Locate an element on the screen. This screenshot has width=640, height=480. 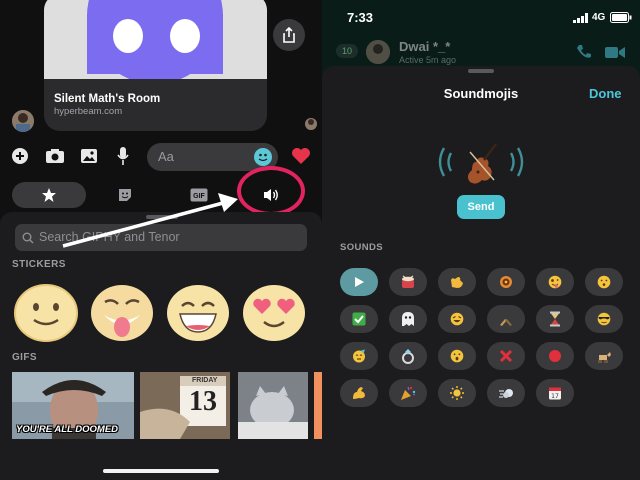
sender-avatar is located at coordinates (23, 121).